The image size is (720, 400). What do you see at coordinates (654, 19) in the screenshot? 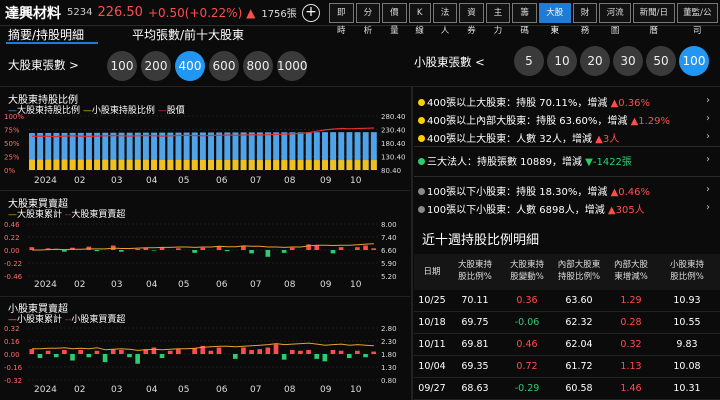
I see `tab-11: 新聞/日曆` at bounding box center [654, 19].